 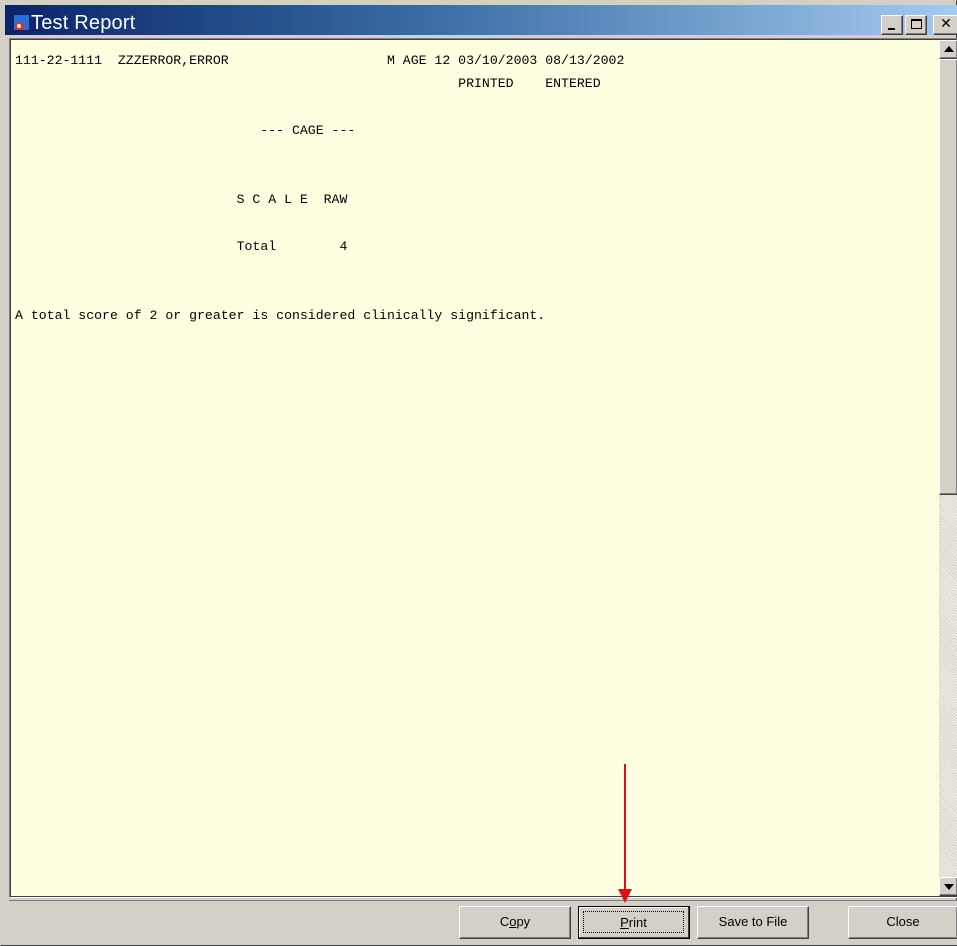 What do you see at coordinates (625, 896) in the screenshot?
I see `annotation-arrow-icon` at bounding box center [625, 896].